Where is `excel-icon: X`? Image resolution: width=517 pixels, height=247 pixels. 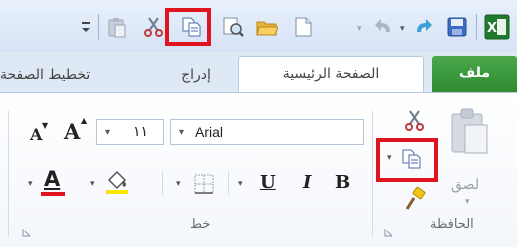 excel-icon: X is located at coordinates (497, 27).